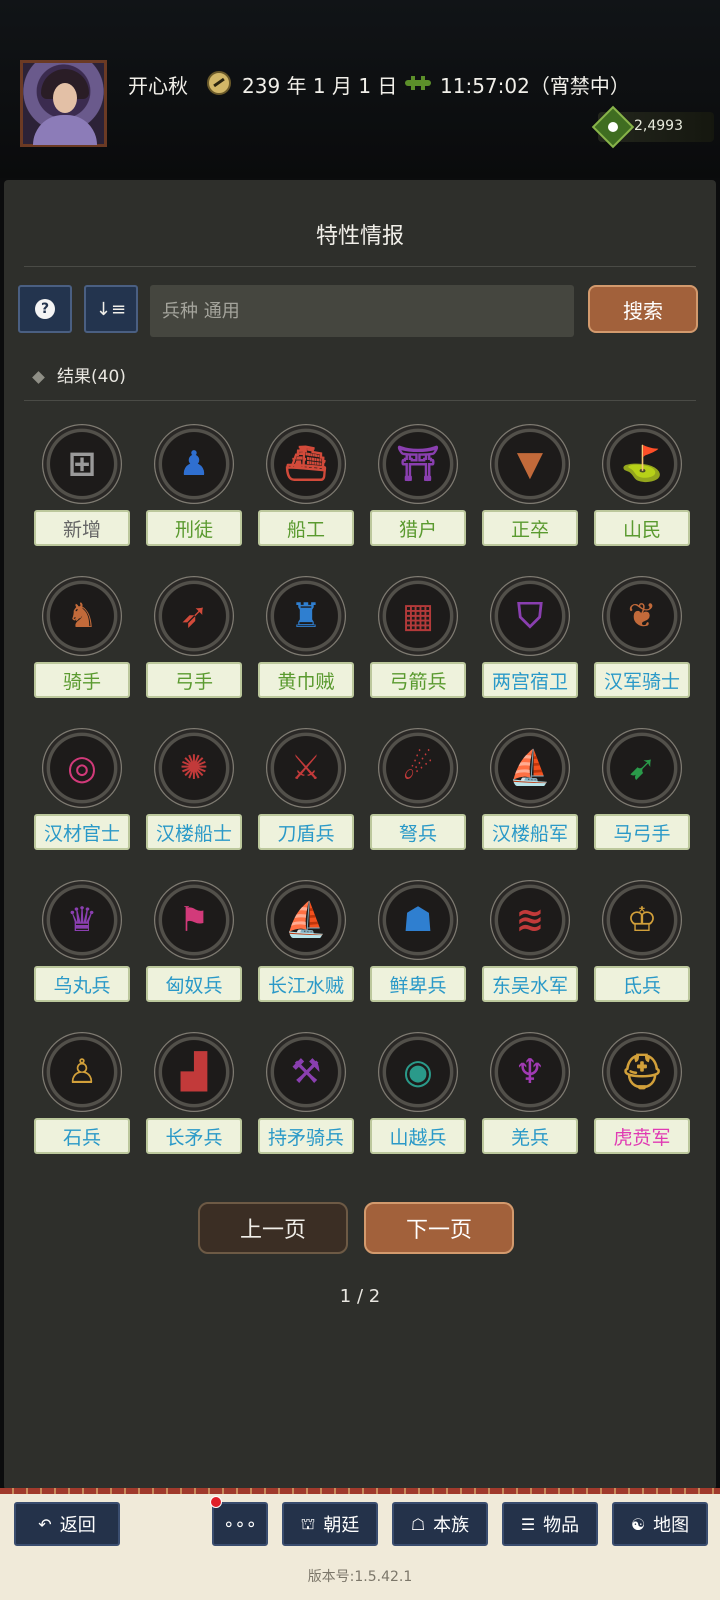 This screenshot has width=720, height=1600. What do you see at coordinates (643, 309) in the screenshot?
I see `search-button: 搜索` at bounding box center [643, 309].